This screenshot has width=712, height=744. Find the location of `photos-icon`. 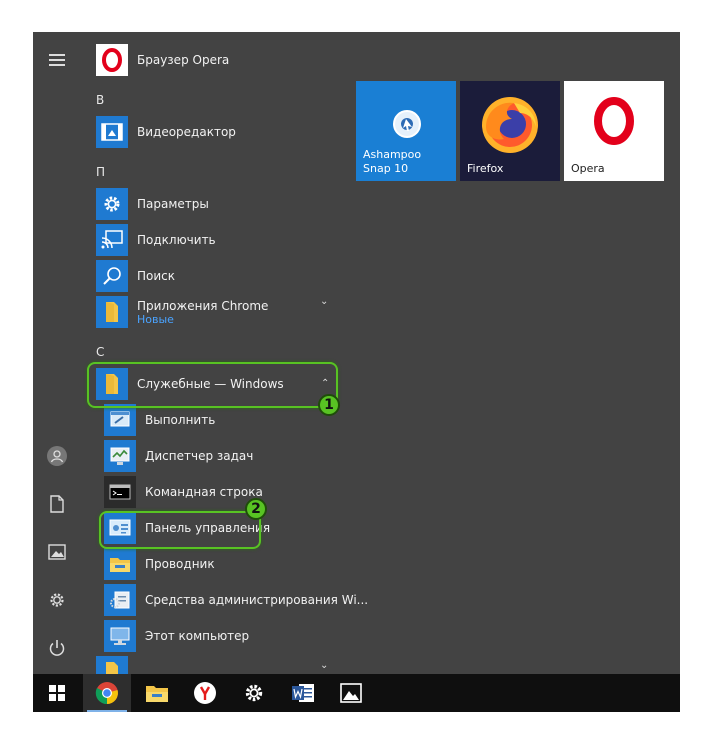

photos-icon is located at coordinates (351, 693).